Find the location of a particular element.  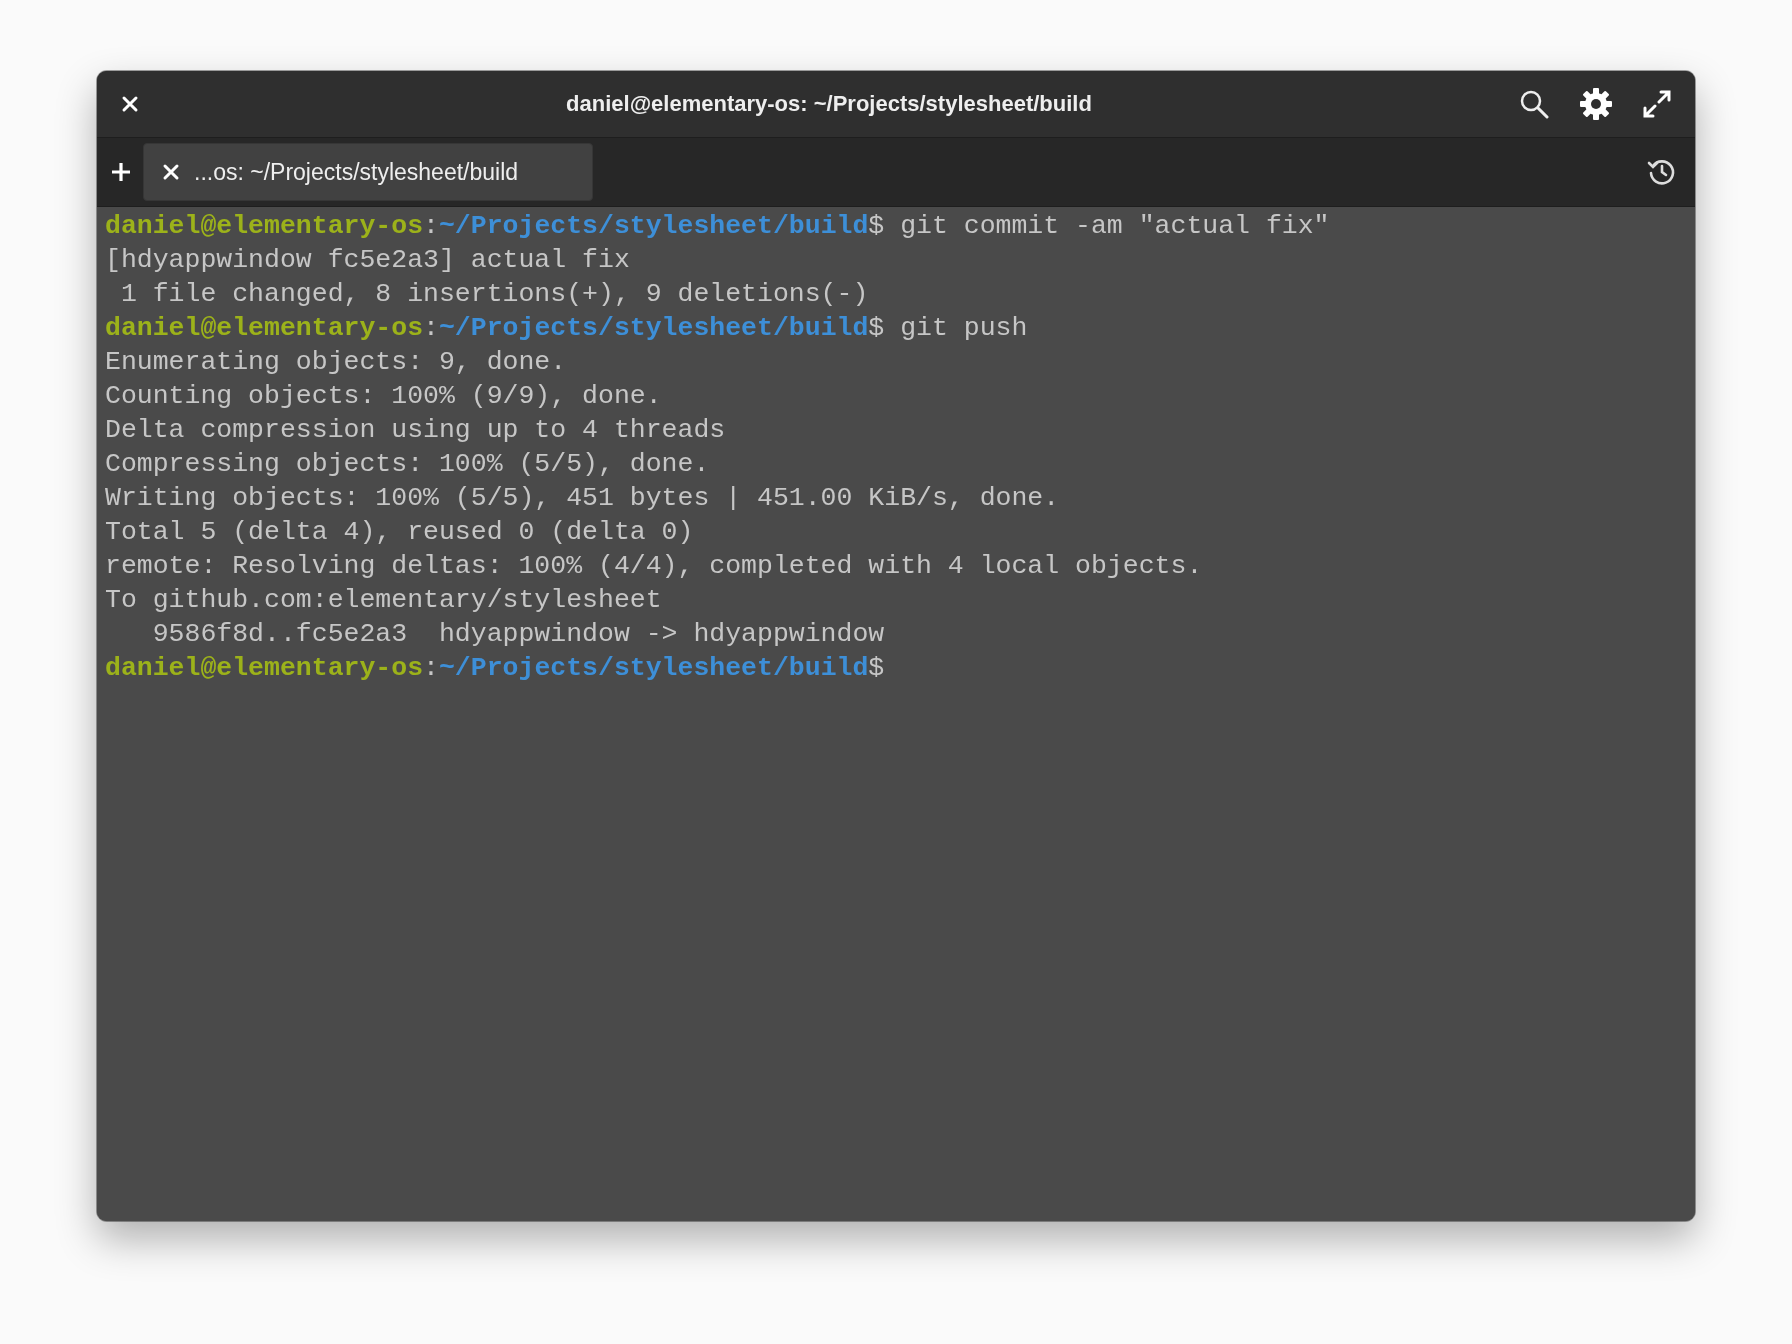

search-icon is located at coordinates (1534, 104).